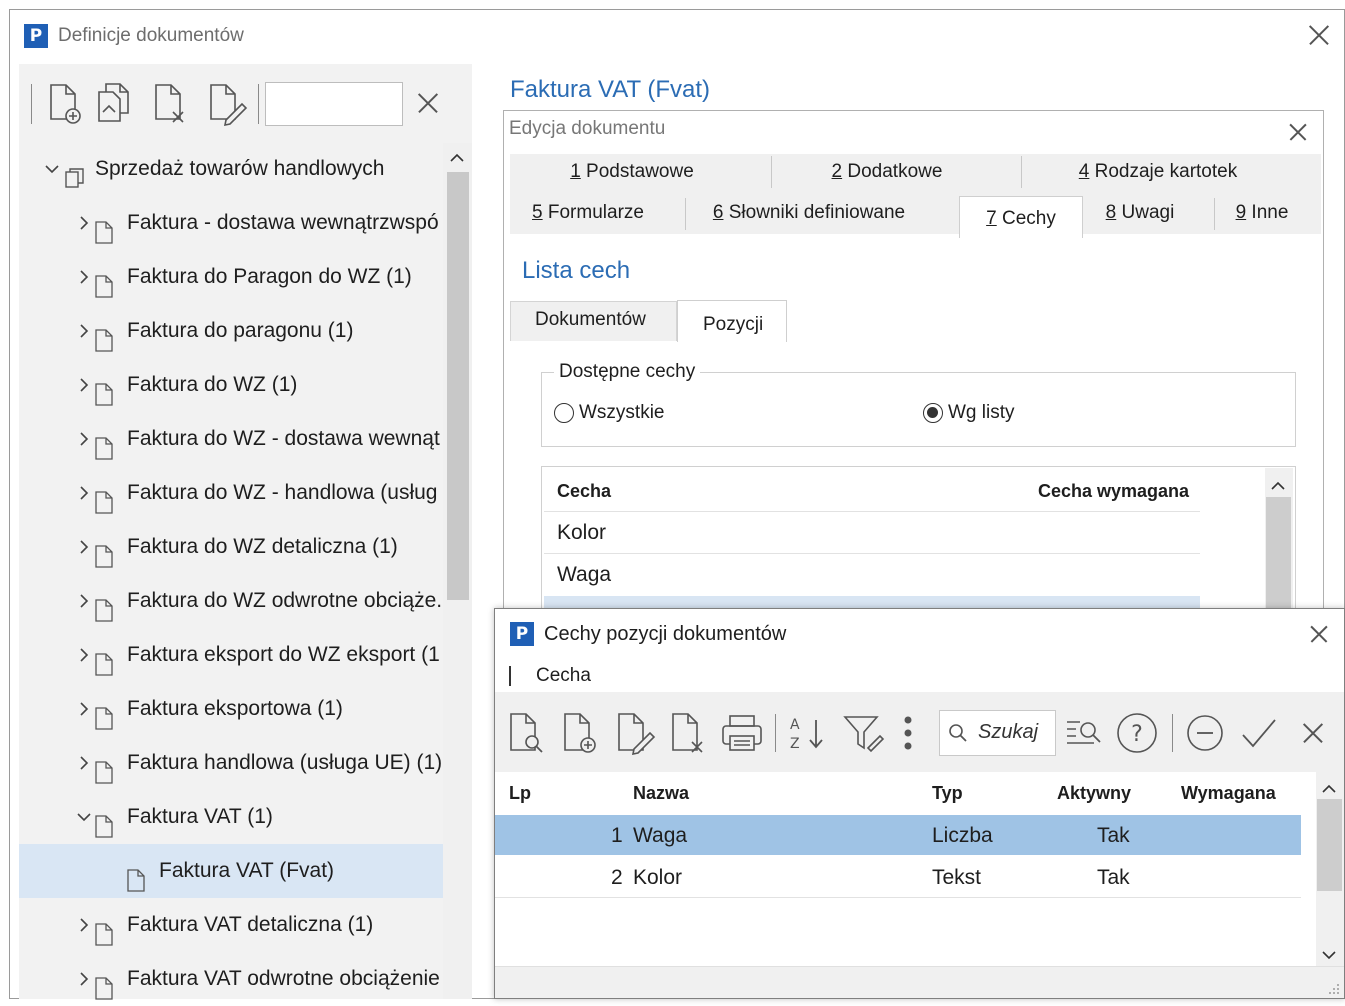  I want to click on toolbar-separator, so click(258, 104).